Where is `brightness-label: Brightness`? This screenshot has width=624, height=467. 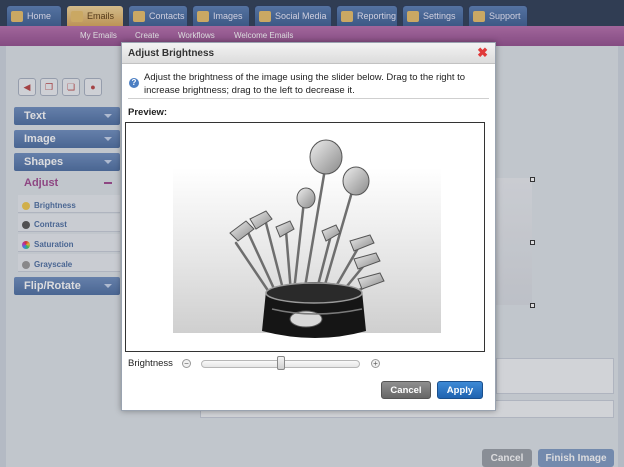 brightness-label: Brightness is located at coordinates (150, 363).